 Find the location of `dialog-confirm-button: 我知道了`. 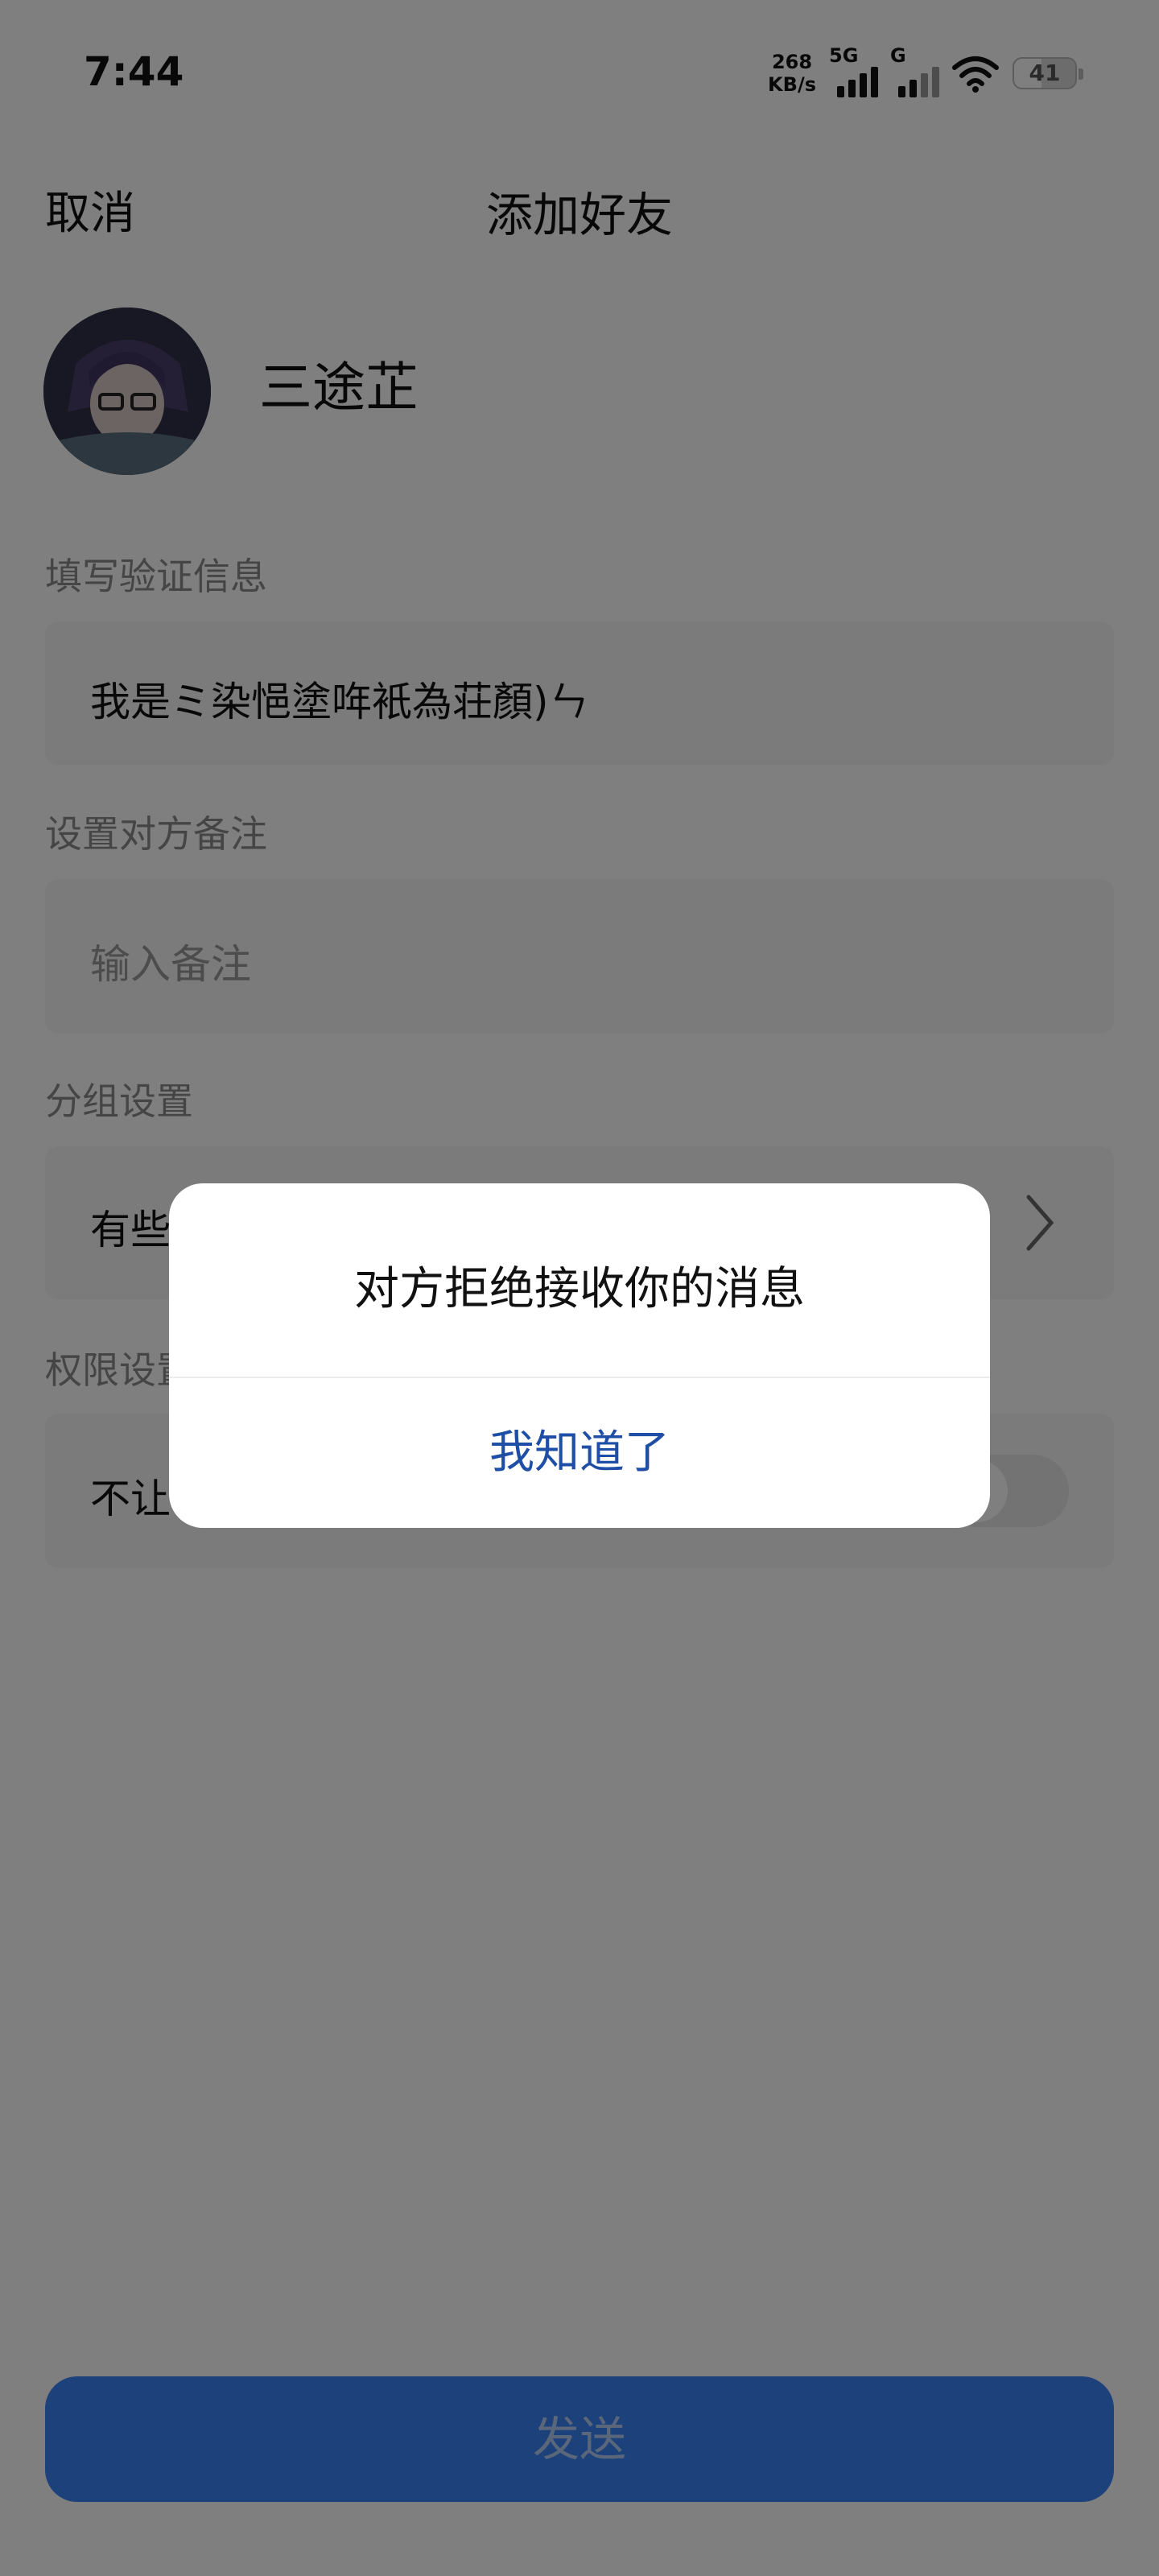

dialog-confirm-button: 我知道了 is located at coordinates (579, 1453).